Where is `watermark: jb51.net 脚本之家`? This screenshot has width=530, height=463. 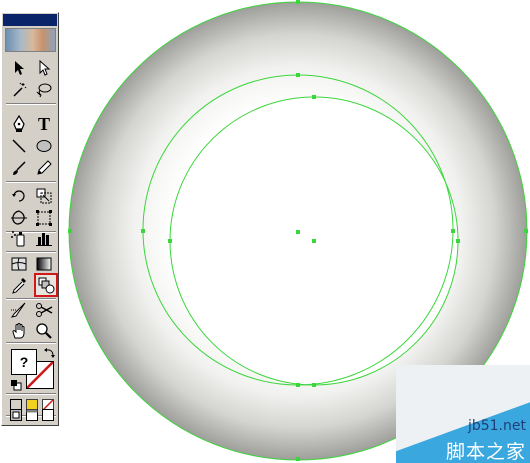 watermark: jb51.net 脚本之家 is located at coordinates (463, 414).